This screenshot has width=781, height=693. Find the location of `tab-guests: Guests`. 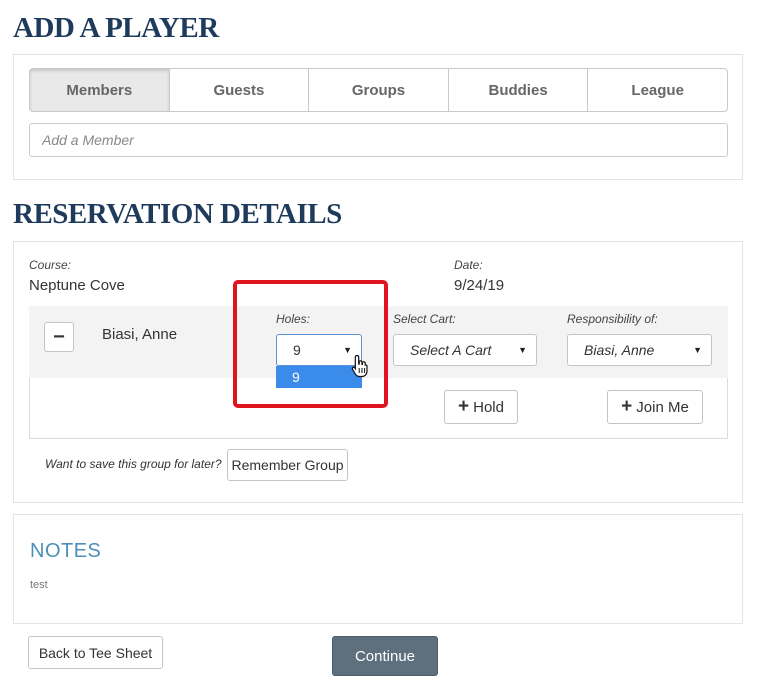

tab-guests: Guests is located at coordinates (239, 90).